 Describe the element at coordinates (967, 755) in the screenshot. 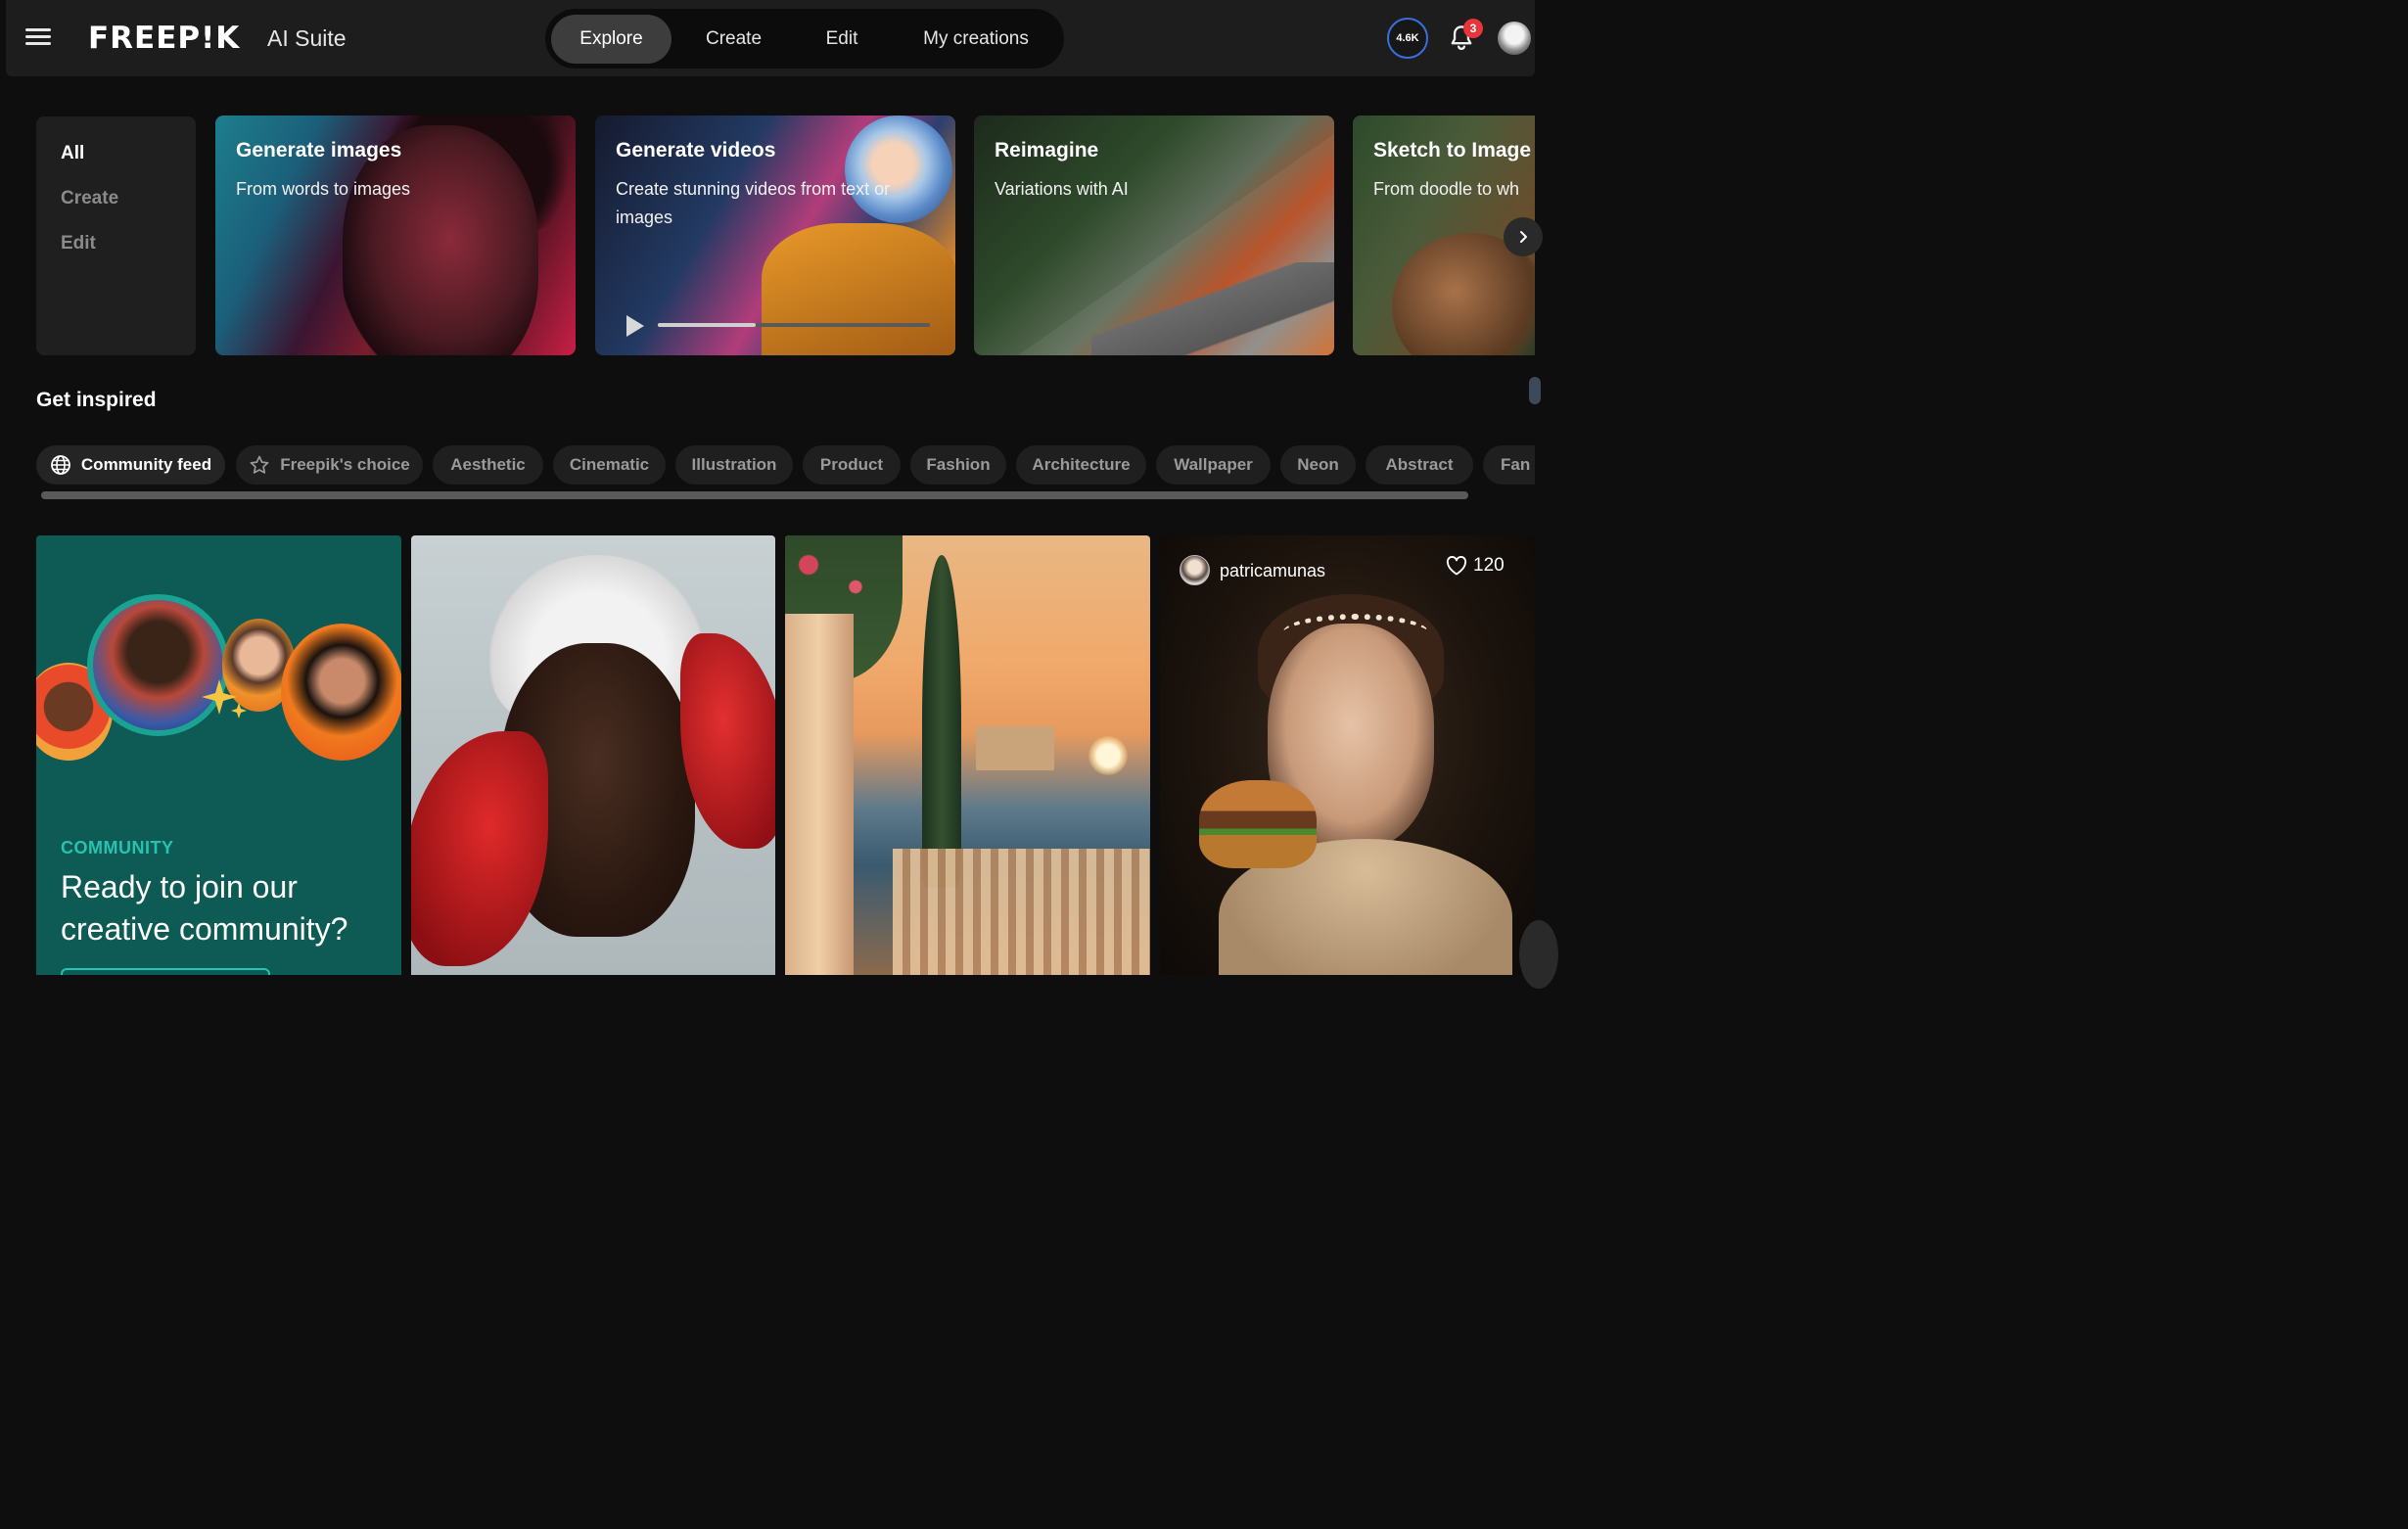

I see `feed-tile-sunset-terrace` at that location.